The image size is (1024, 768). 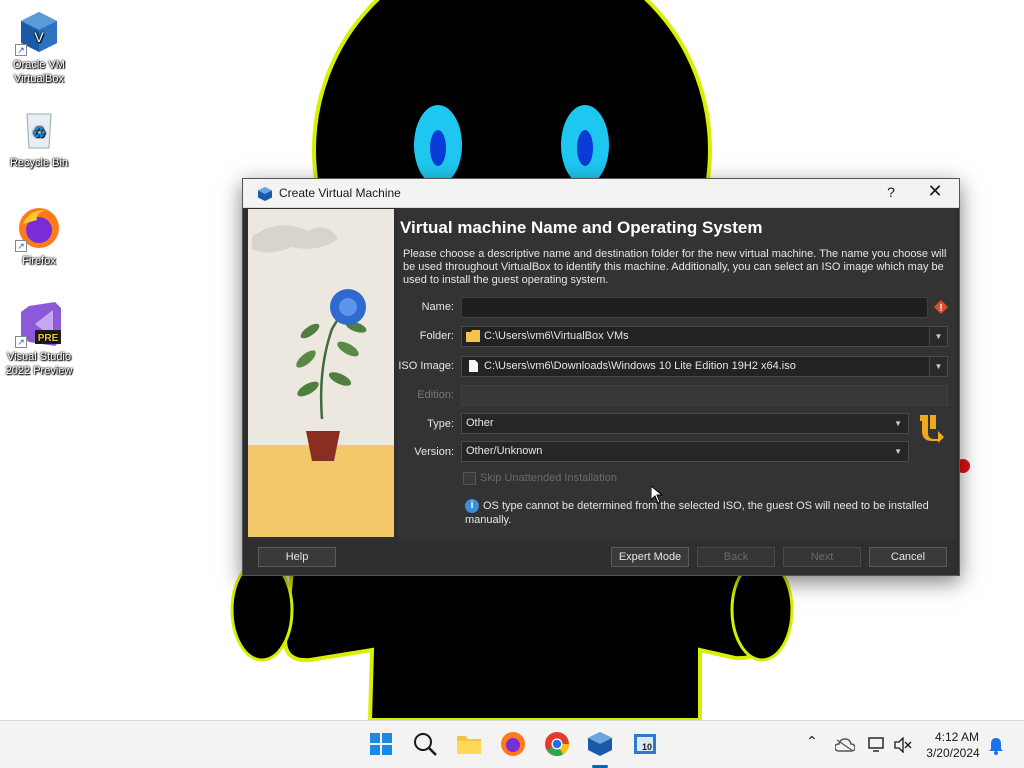 I want to click on edition-select, so click(x=704, y=395).